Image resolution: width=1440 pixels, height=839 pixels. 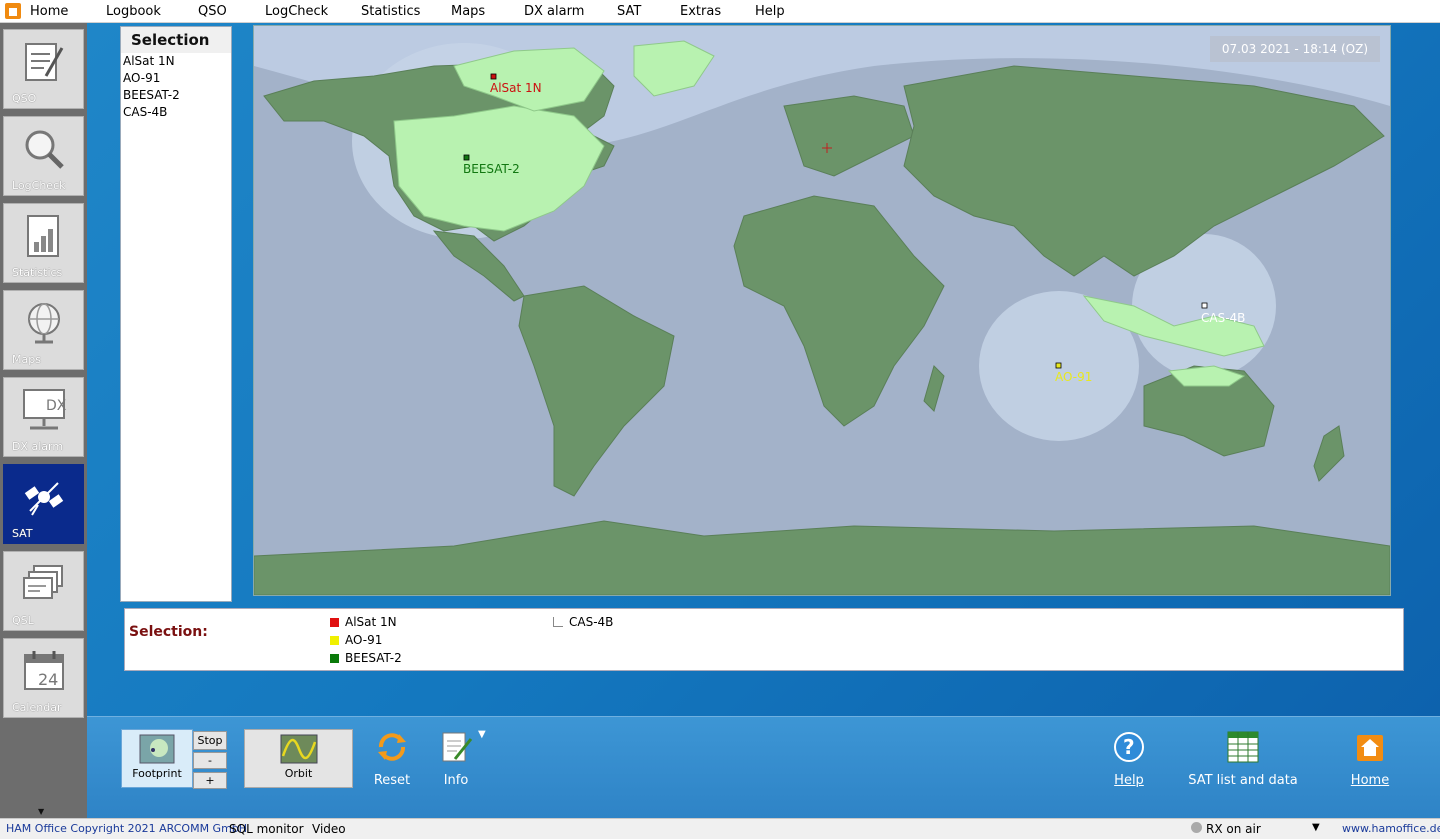 What do you see at coordinates (49, 11) in the screenshot?
I see `menu-home: Home` at bounding box center [49, 11].